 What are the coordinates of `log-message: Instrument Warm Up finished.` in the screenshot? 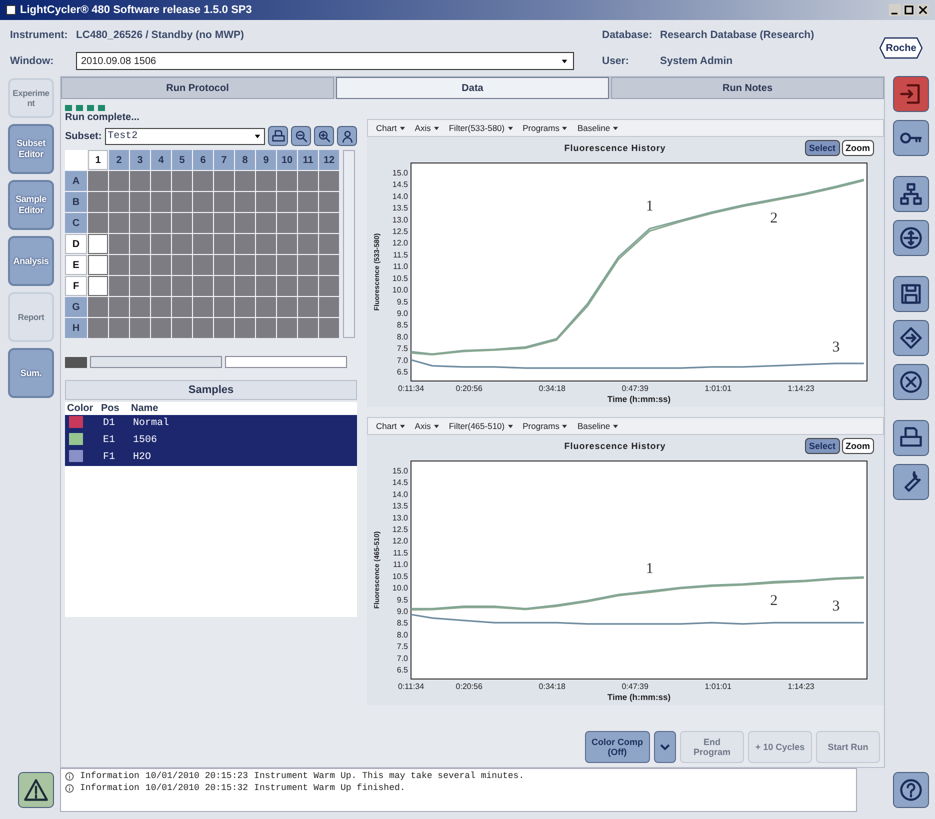 It's located at (330, 788).